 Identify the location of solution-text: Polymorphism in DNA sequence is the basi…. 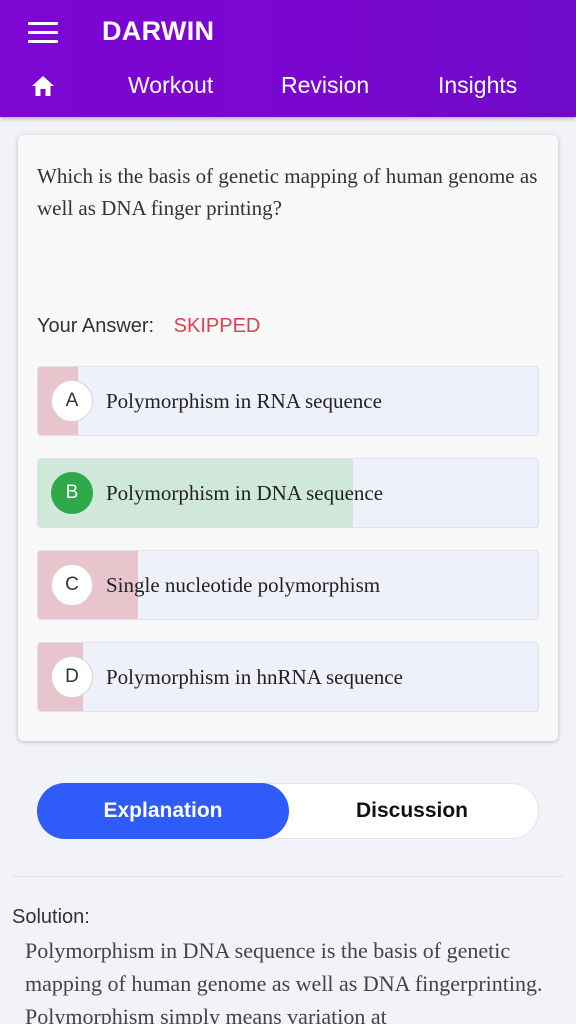
(284, 981).